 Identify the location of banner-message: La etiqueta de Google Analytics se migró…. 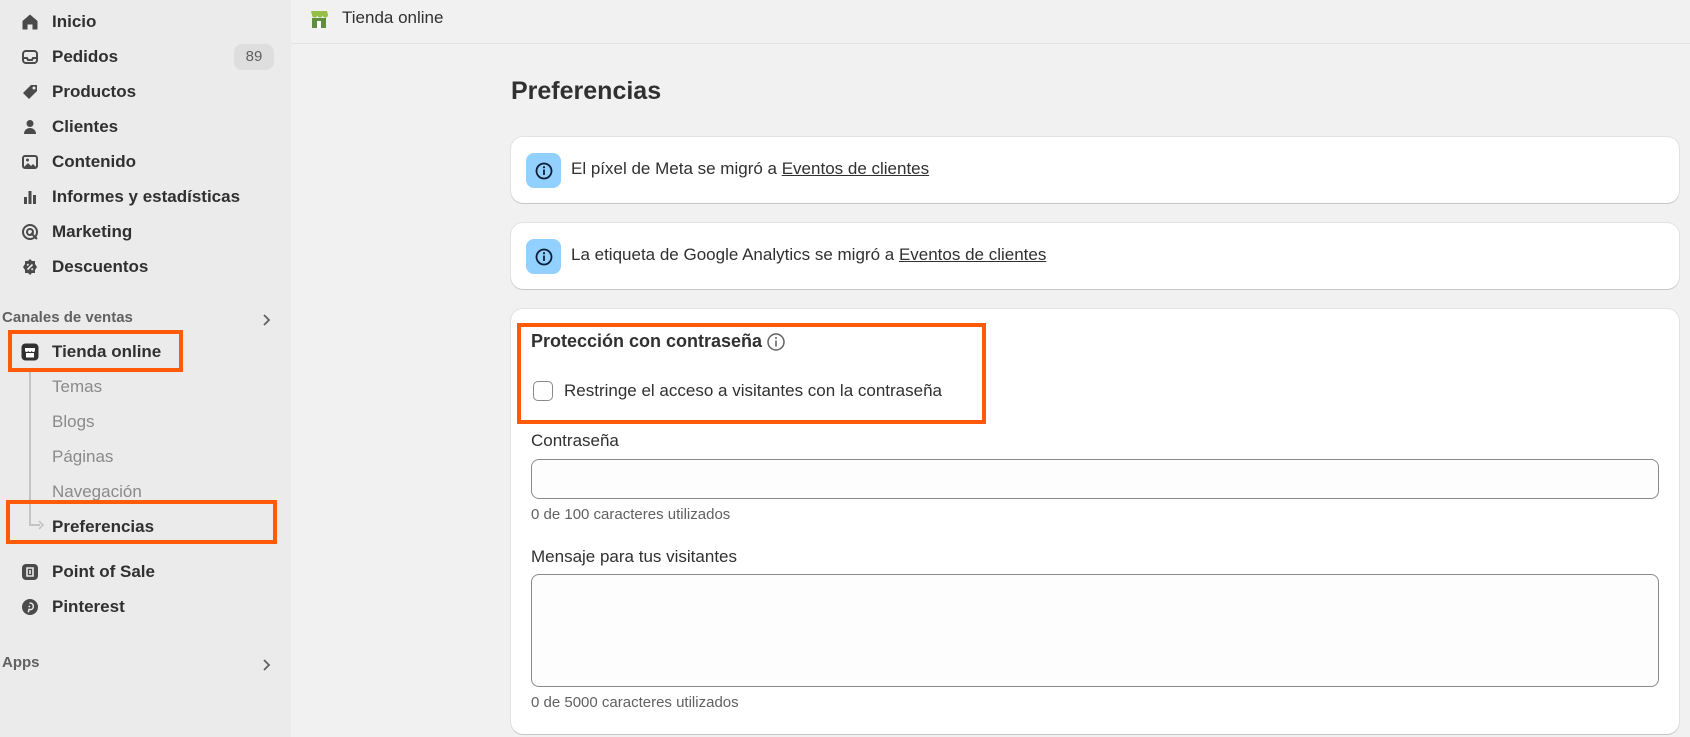
(735, 254).